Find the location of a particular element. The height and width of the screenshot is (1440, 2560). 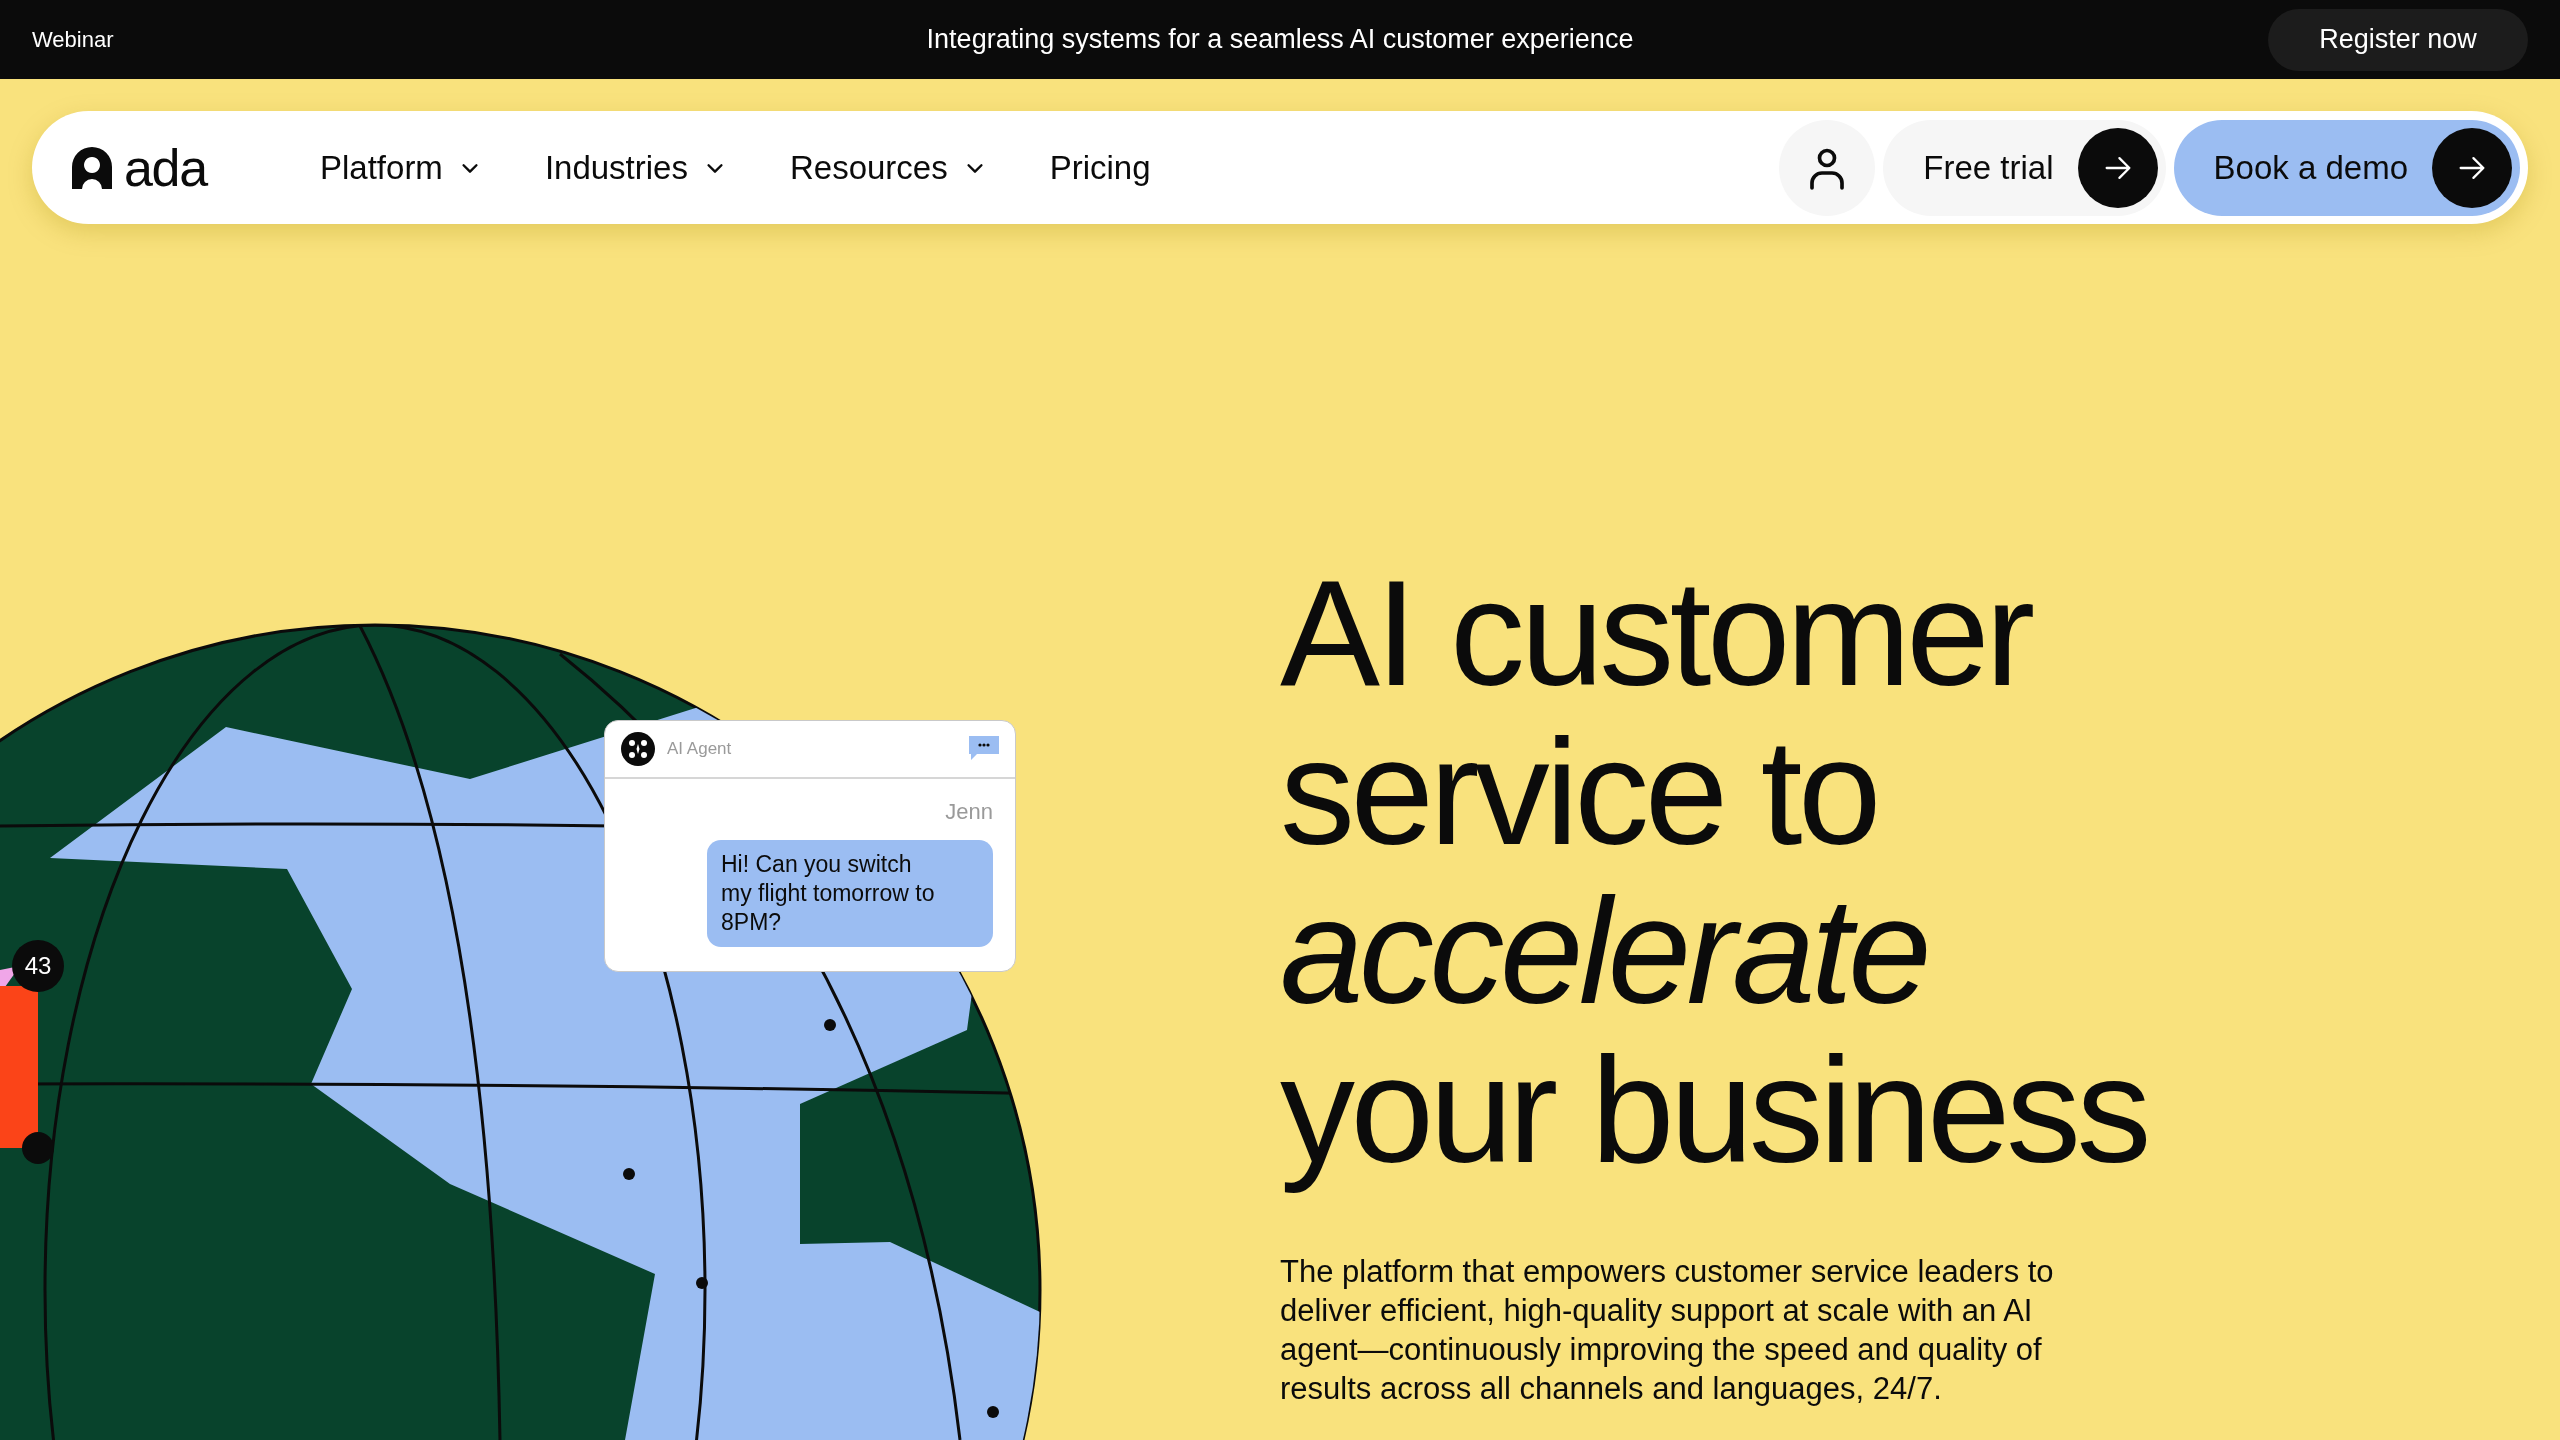

agent-avatar-icon is located at coordinates (638, 749).